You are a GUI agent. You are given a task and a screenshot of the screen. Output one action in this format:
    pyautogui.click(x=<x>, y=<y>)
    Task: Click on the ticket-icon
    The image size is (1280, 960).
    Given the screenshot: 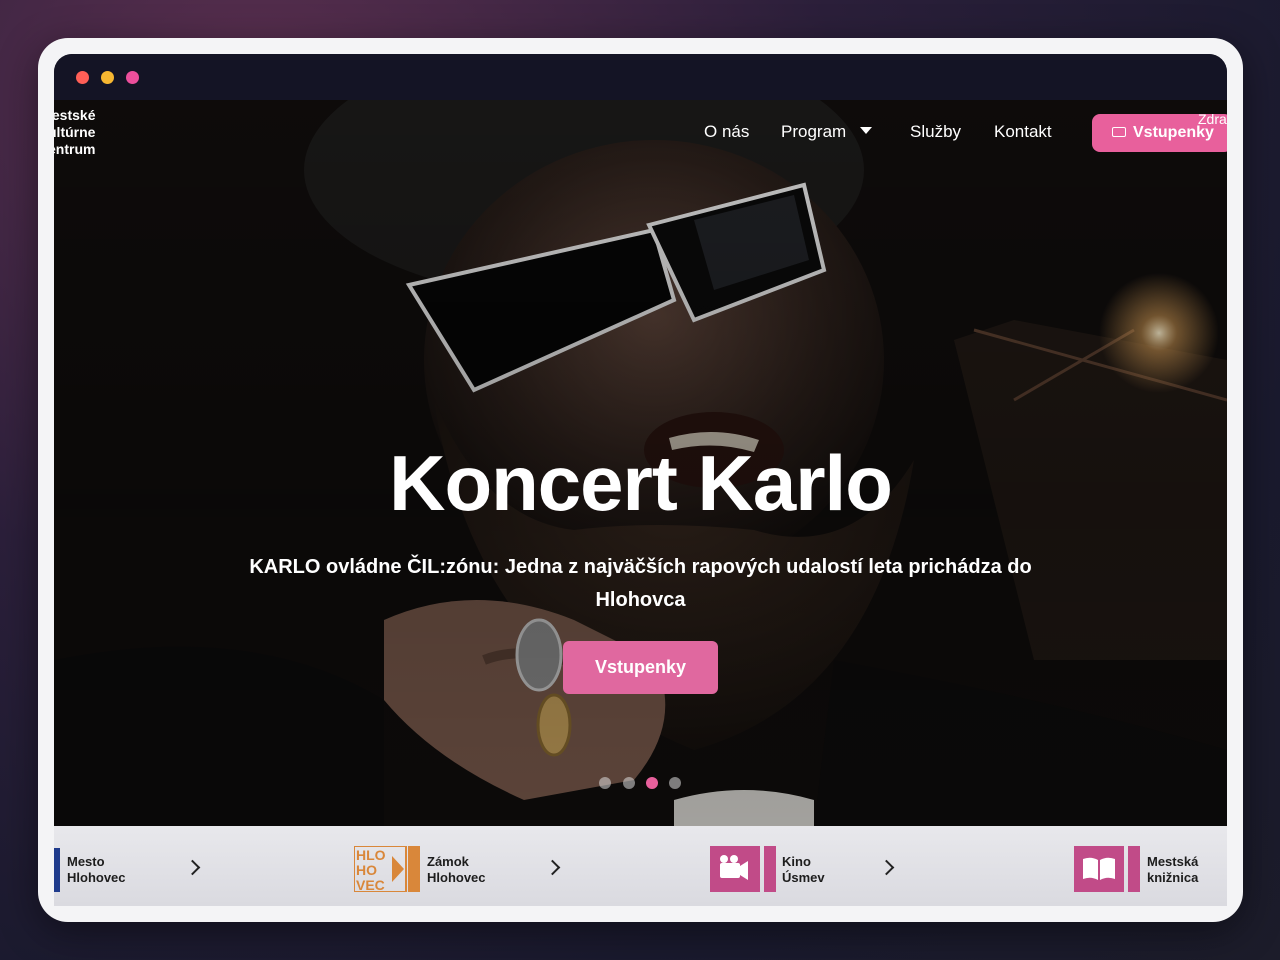 What is the action you would take?
    pyautogui.click(x=1119, y=132)
    